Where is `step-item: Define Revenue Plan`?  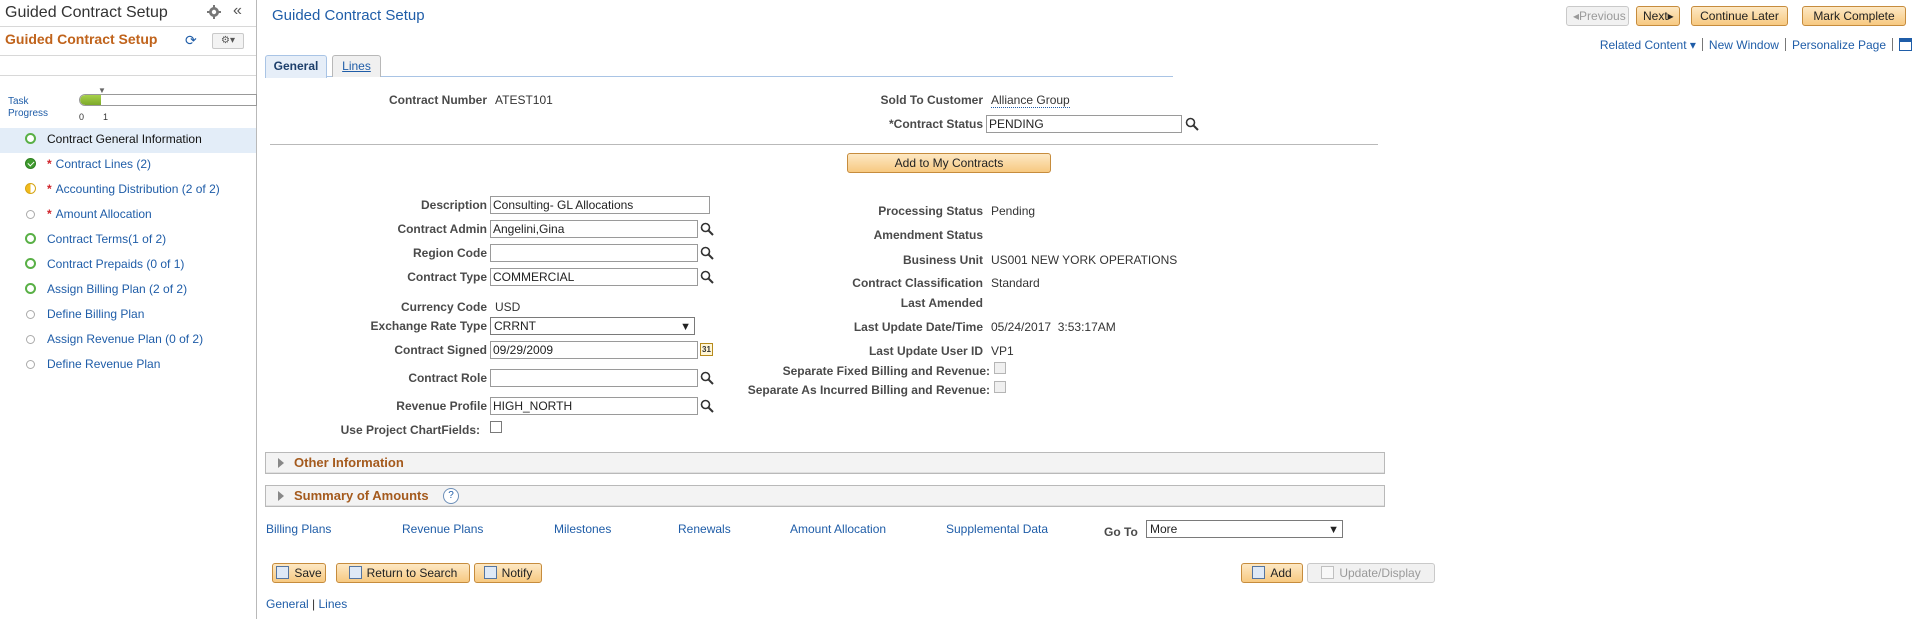
step-item: Define Revenue Plan is located at coordinates (128, 365).